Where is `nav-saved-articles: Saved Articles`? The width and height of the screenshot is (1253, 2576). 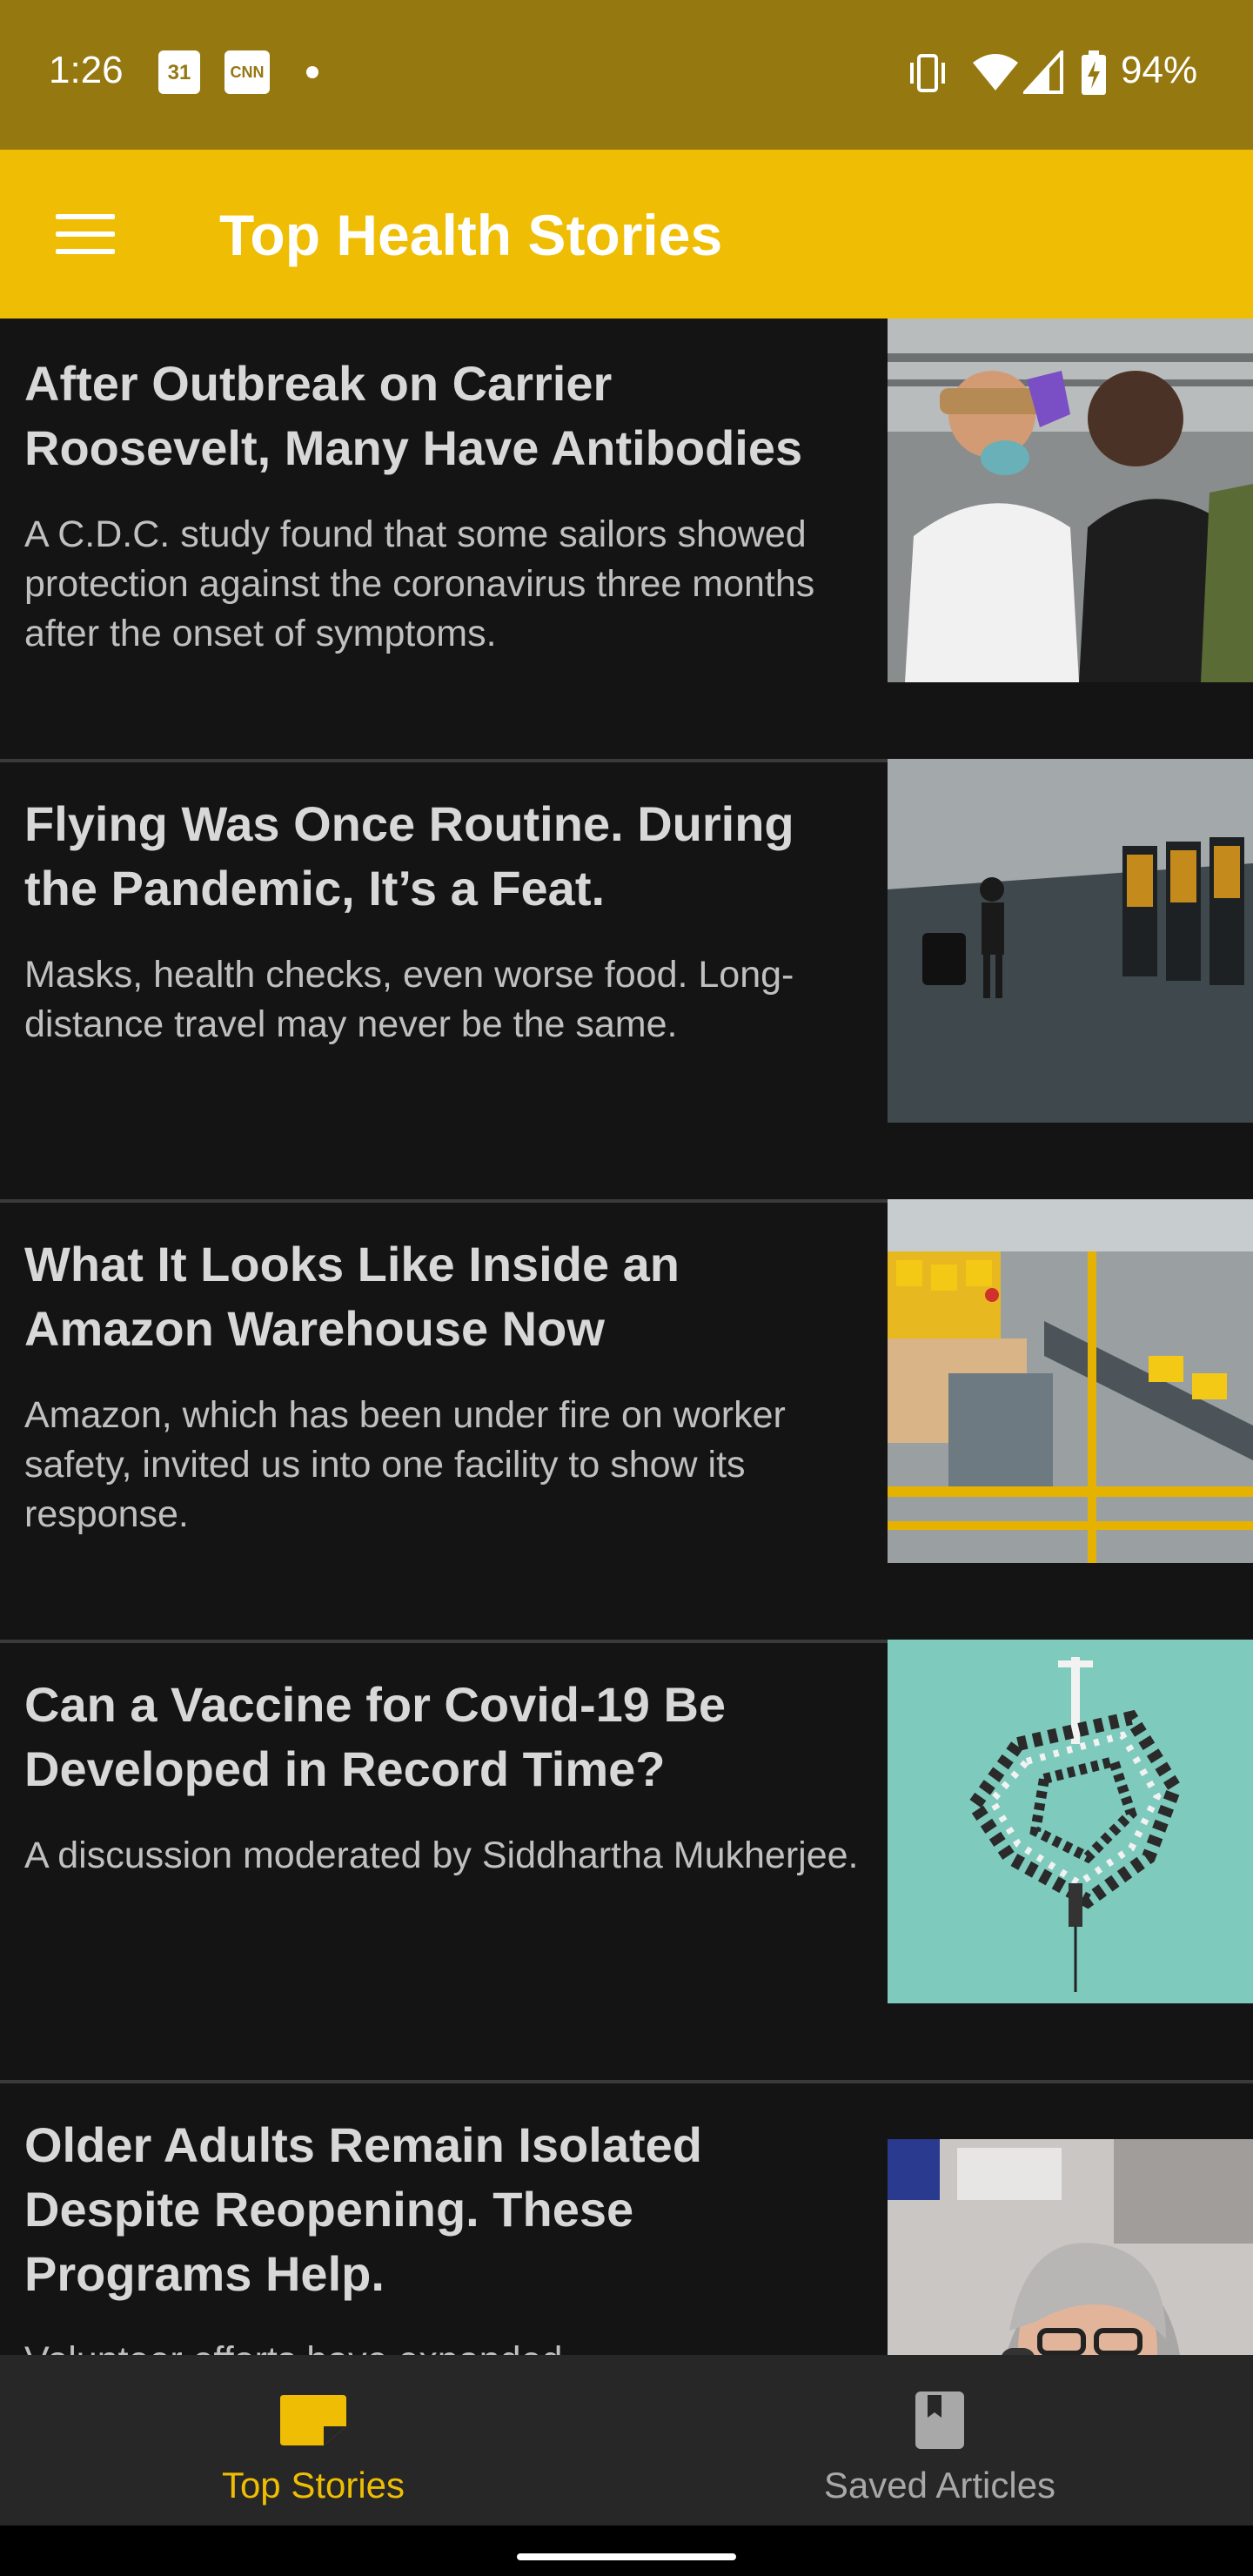 nav-saved-articles: Saved Articles is located at coordinates (939, 2440).